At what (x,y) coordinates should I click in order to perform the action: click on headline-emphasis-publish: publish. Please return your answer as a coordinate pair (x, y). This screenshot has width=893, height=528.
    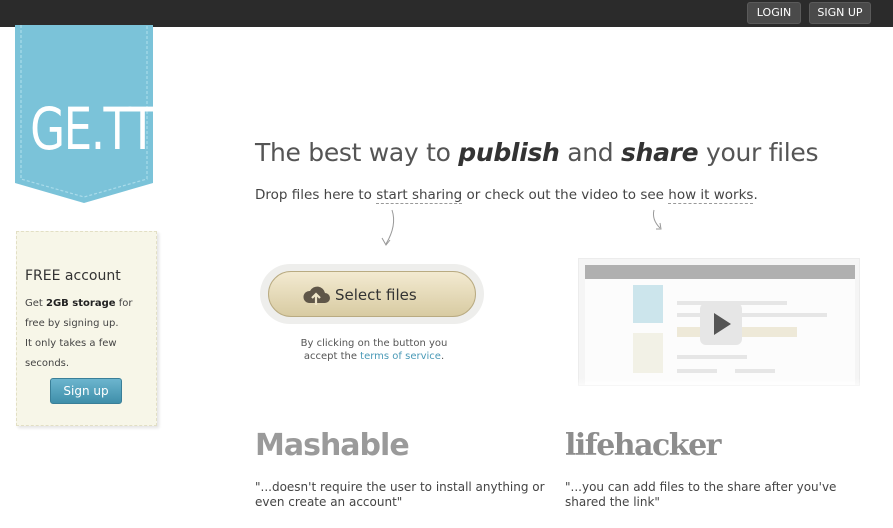
    Looking at the image, I should click on (509, 152).